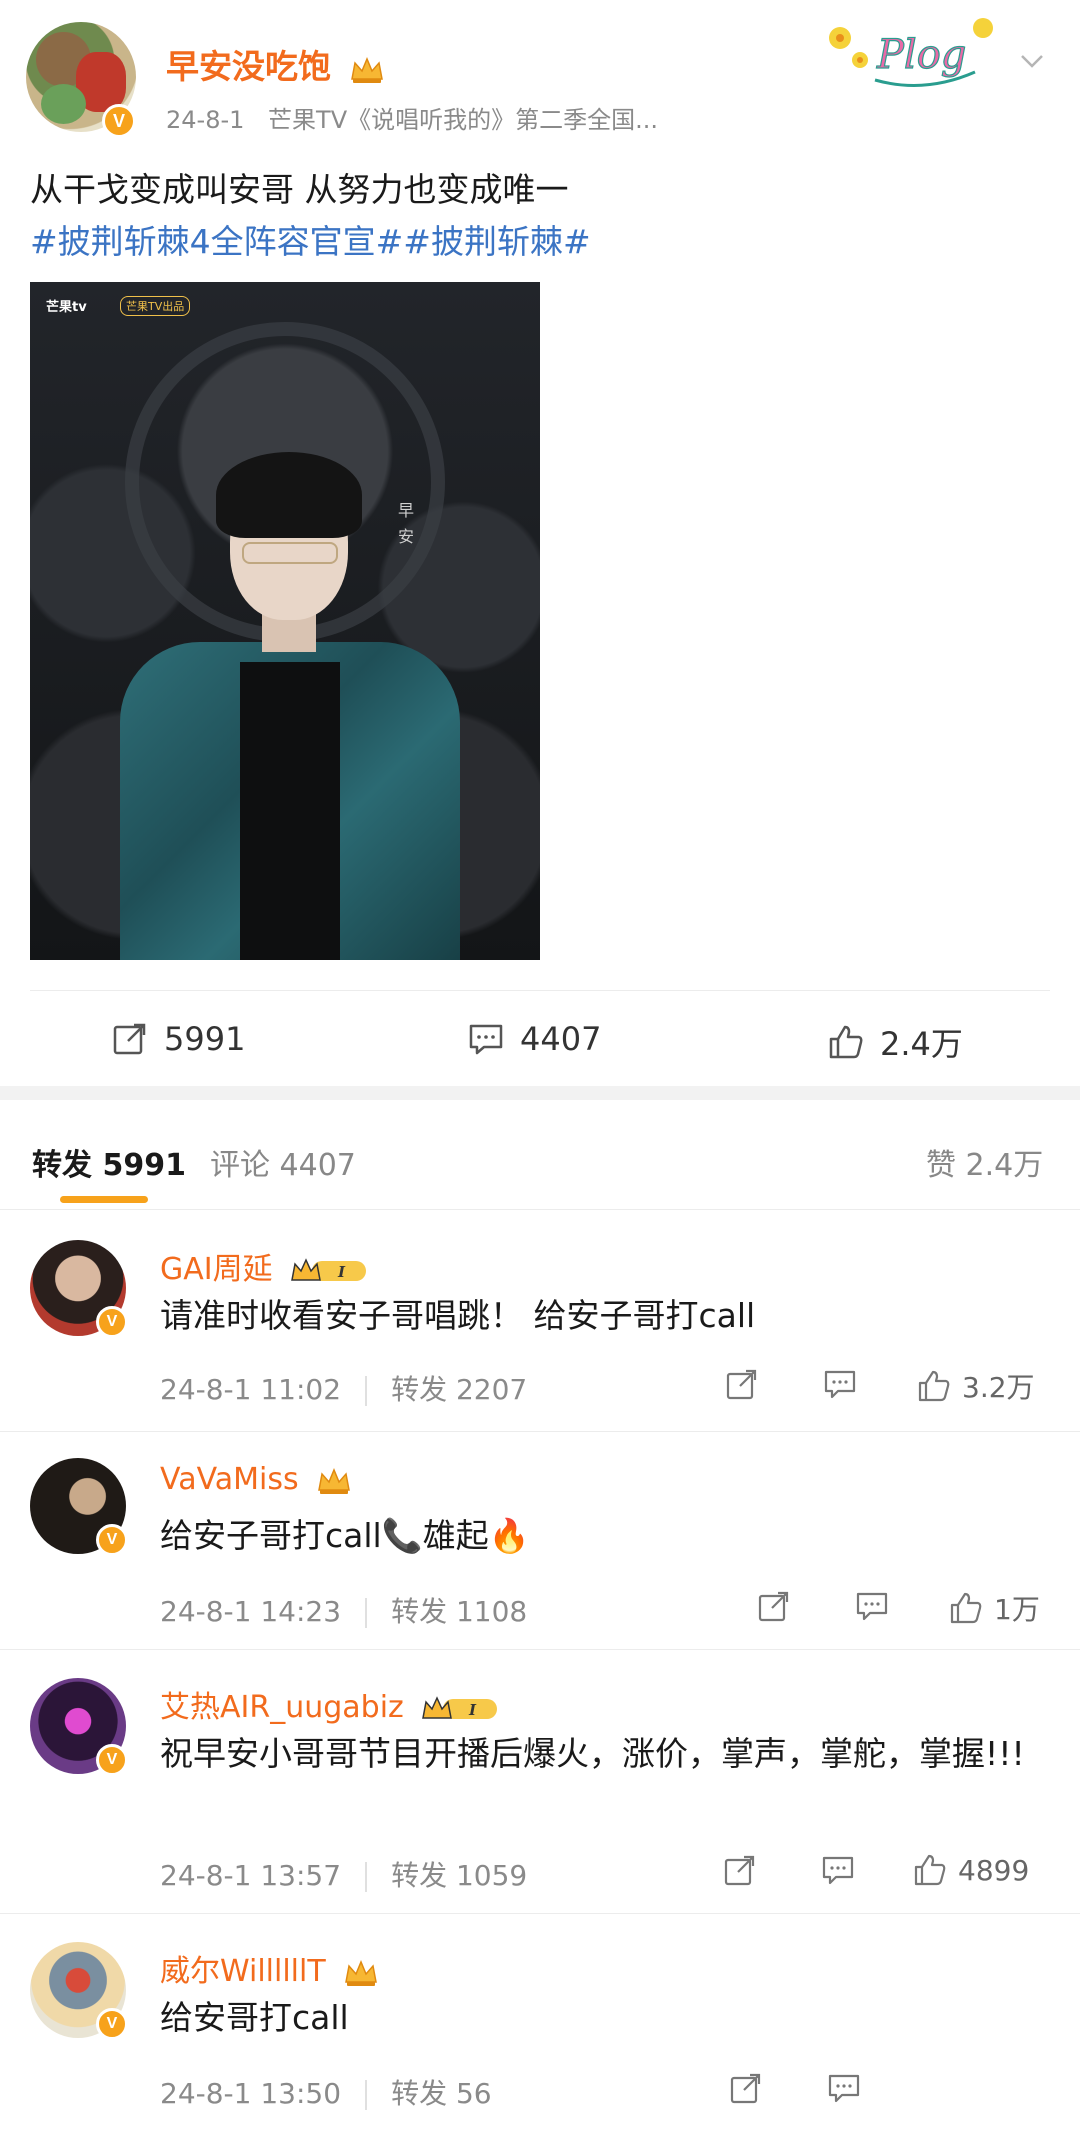 The width and height of the screenshot is (1080, 2136). Describe the element at coordinates (251, 2093) in the screenshot. I see `repost-time: 24-8-1 13:50` at that location.